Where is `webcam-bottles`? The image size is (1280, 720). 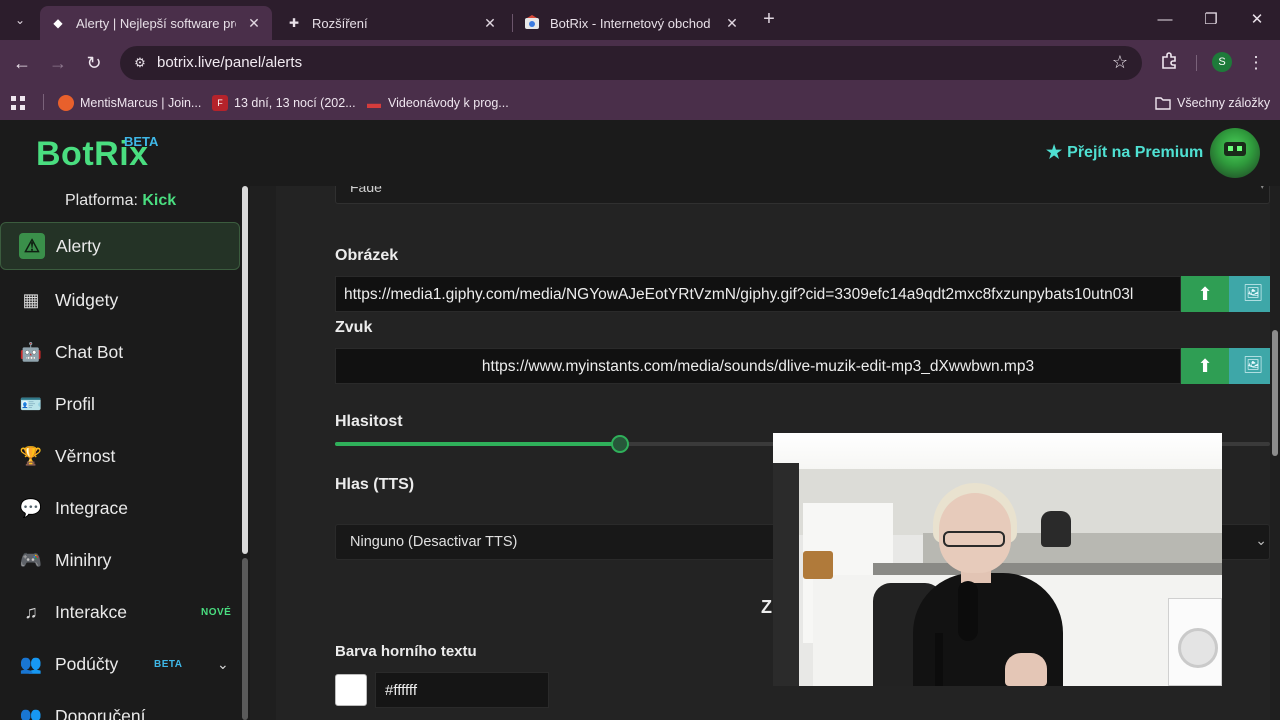
webcam-bottles is located at coordinates (818, 565).